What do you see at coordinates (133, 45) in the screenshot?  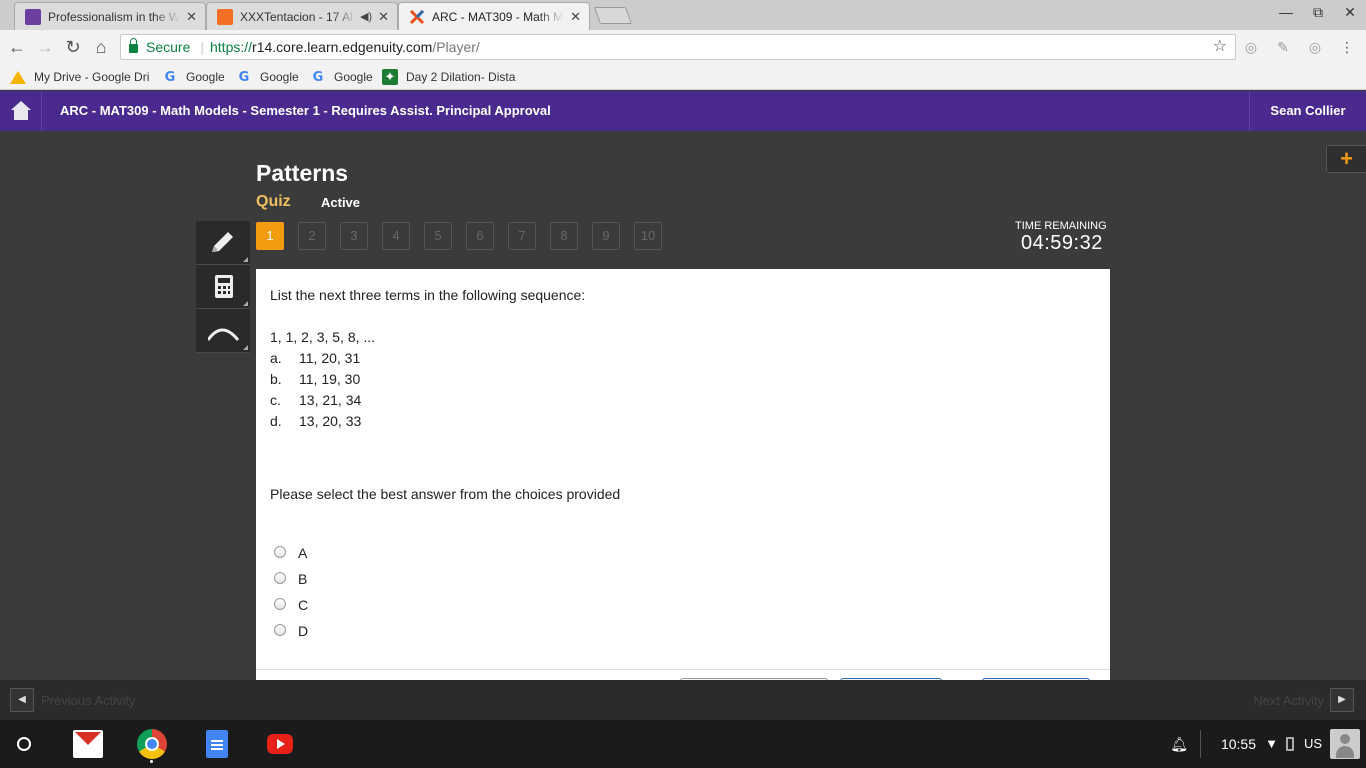 I see `lock-icon` at bounding box center [133, 45].